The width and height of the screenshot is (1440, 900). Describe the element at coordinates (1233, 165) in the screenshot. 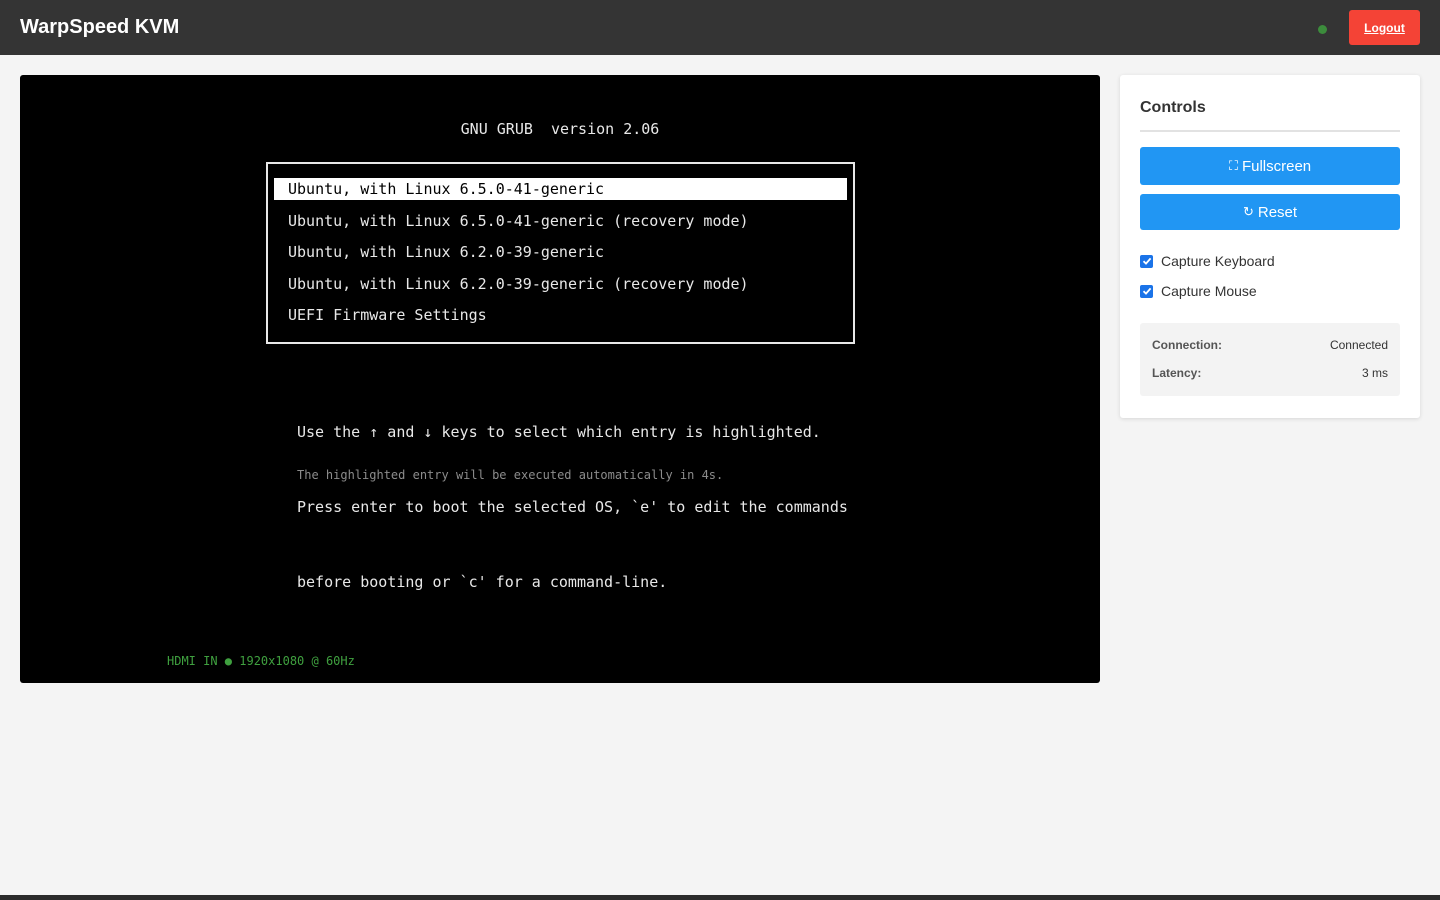

I see `fullscreen-icon: ⛶` at that location.